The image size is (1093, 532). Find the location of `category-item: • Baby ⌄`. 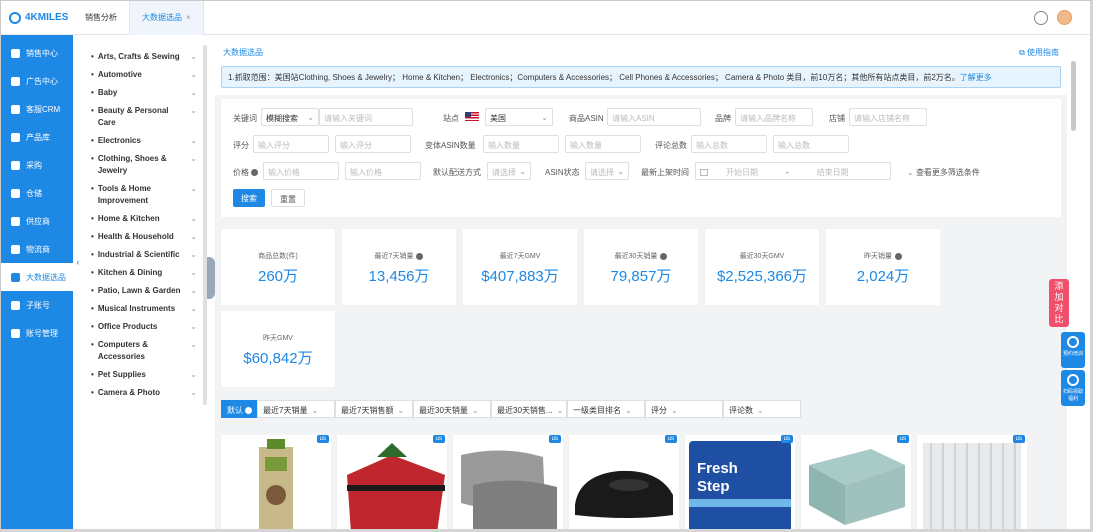

category-item: • Baby ⌄ is located at coordinates (144, 93).